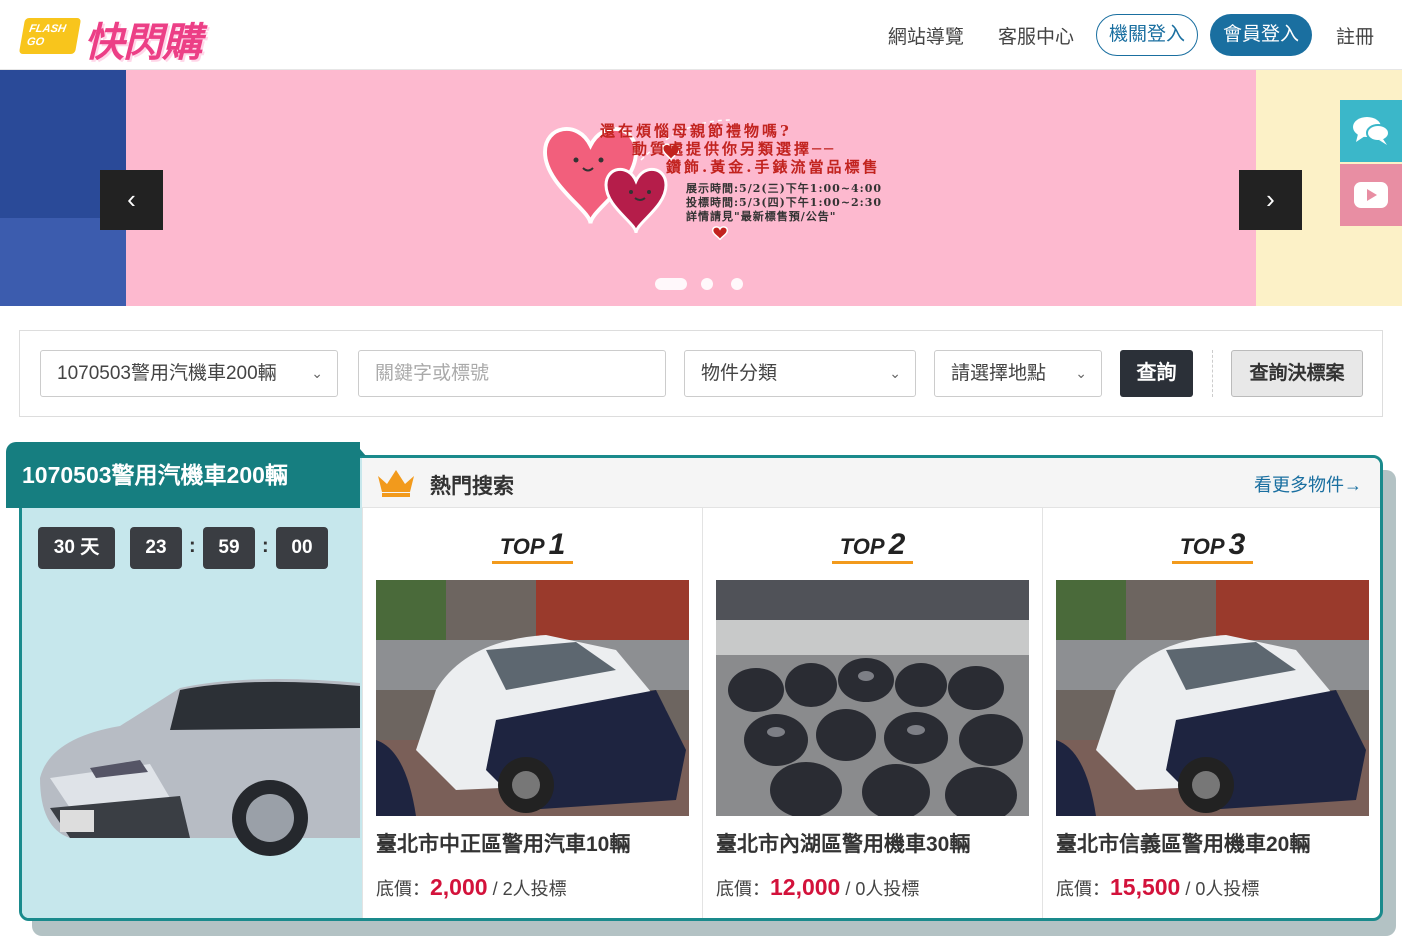 Image resolution: width=1402 pixels, height=940 pixels. I want to click on chat-icon, so click(1371, 131).